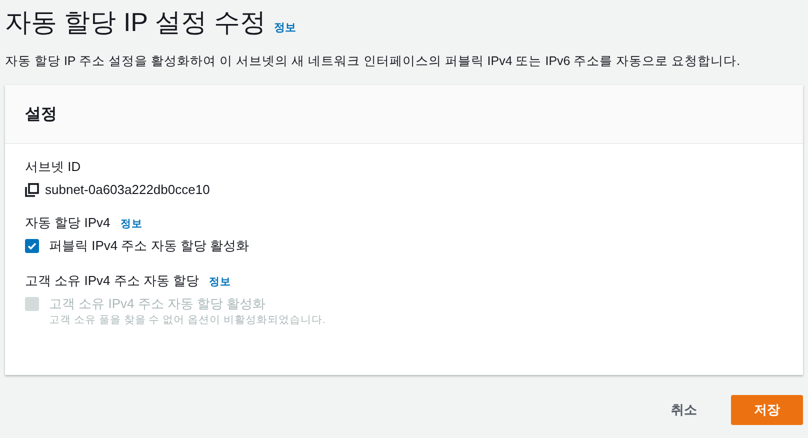 This screenshot has height=438, width=808. I want to click on save-button: 저장, so click(767, 410).